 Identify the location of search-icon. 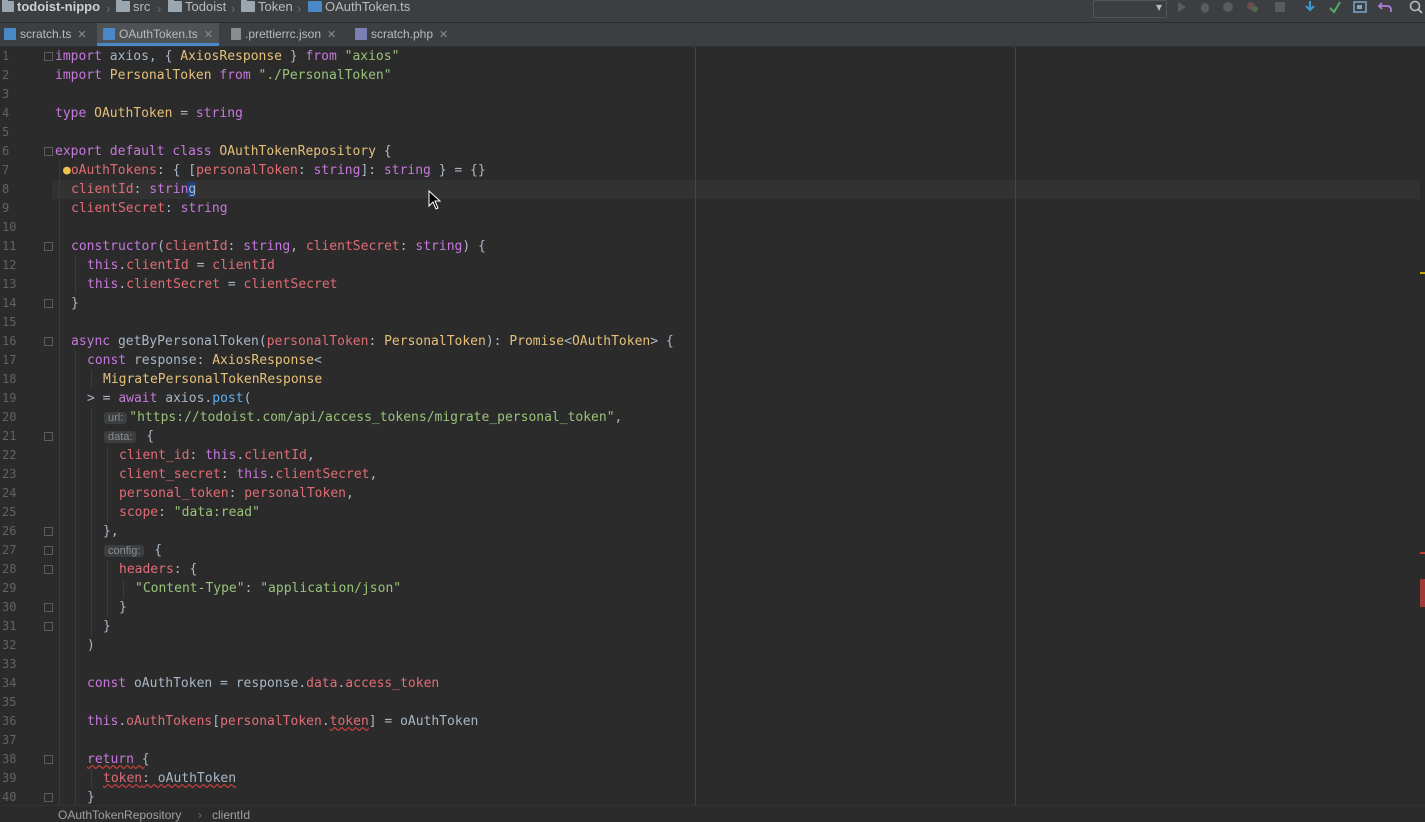
(1416, 7).